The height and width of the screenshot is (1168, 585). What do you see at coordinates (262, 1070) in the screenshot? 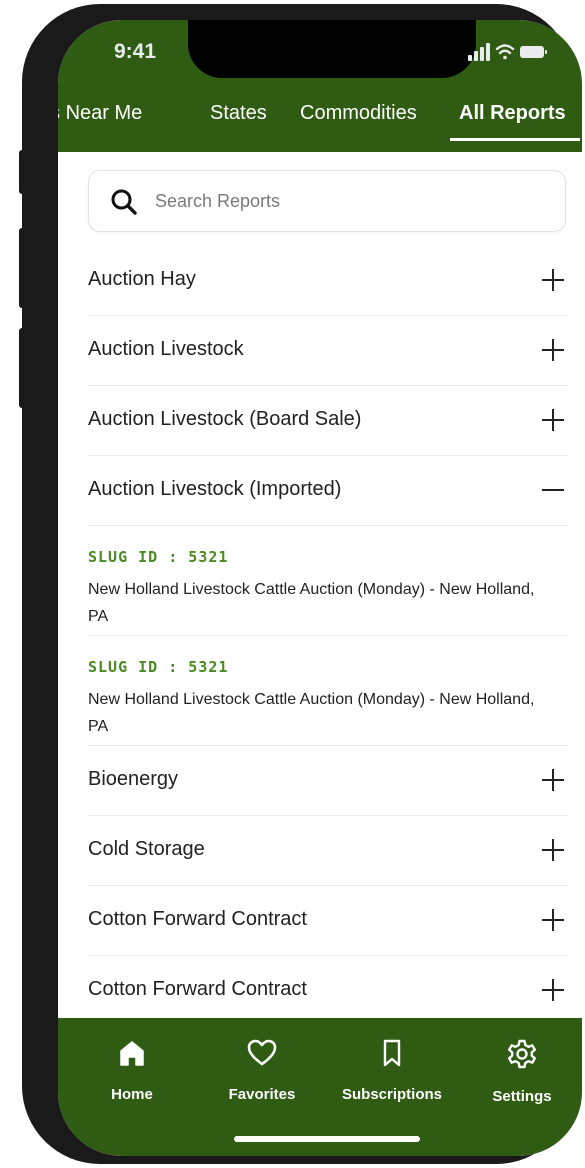
I see `nav-favorites: Favorites` at bounding box center [262, 1070].